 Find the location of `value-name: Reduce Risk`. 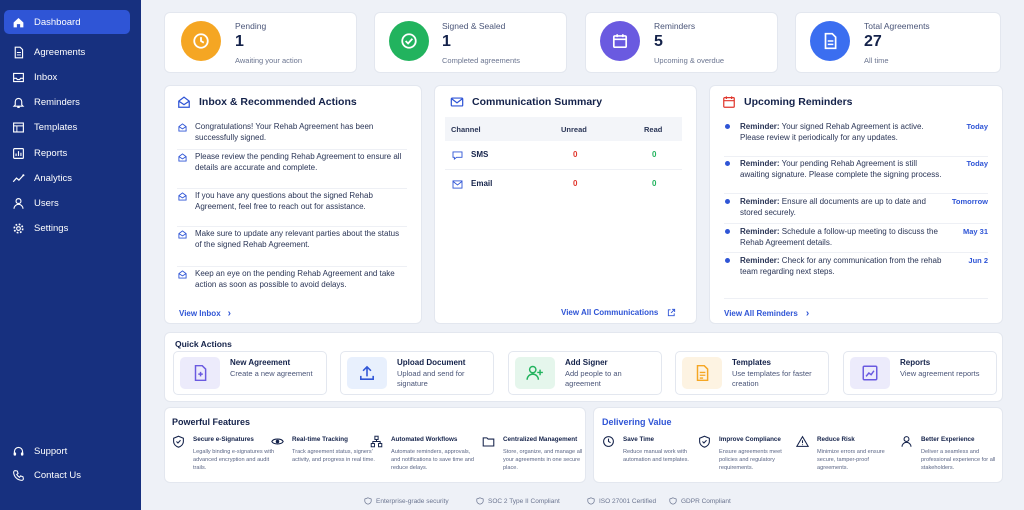

value-name: Reduce Risk is located at coordinates (836, 439).